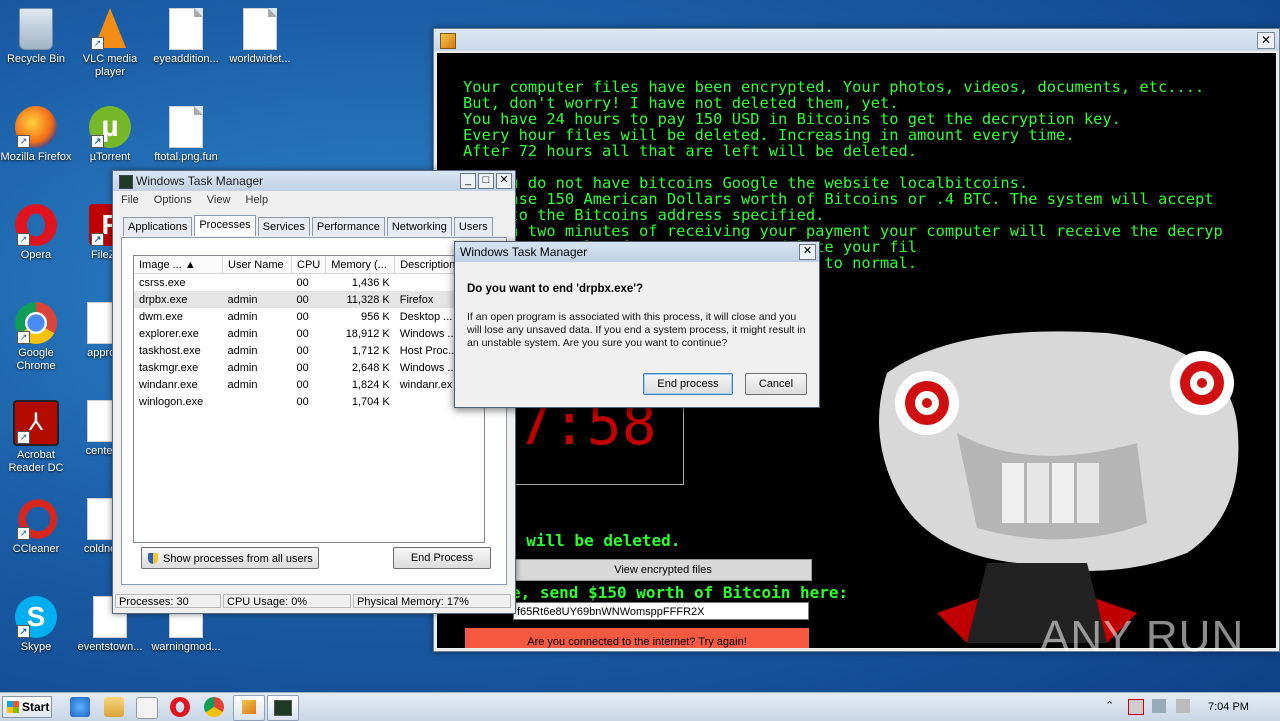 The height and width of the screenshot is (721, 1280). I want to click on menu-options: Options, so click(173, 200).